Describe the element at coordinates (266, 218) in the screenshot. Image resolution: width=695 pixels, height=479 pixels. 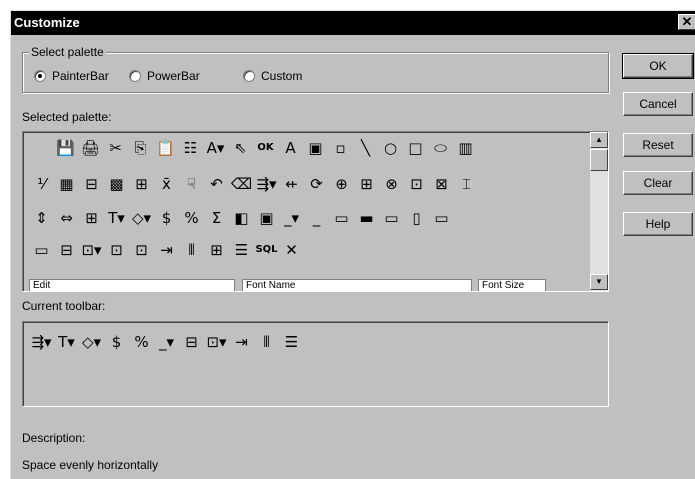
I see `palette-r3-10-icon: ▣` at that location.